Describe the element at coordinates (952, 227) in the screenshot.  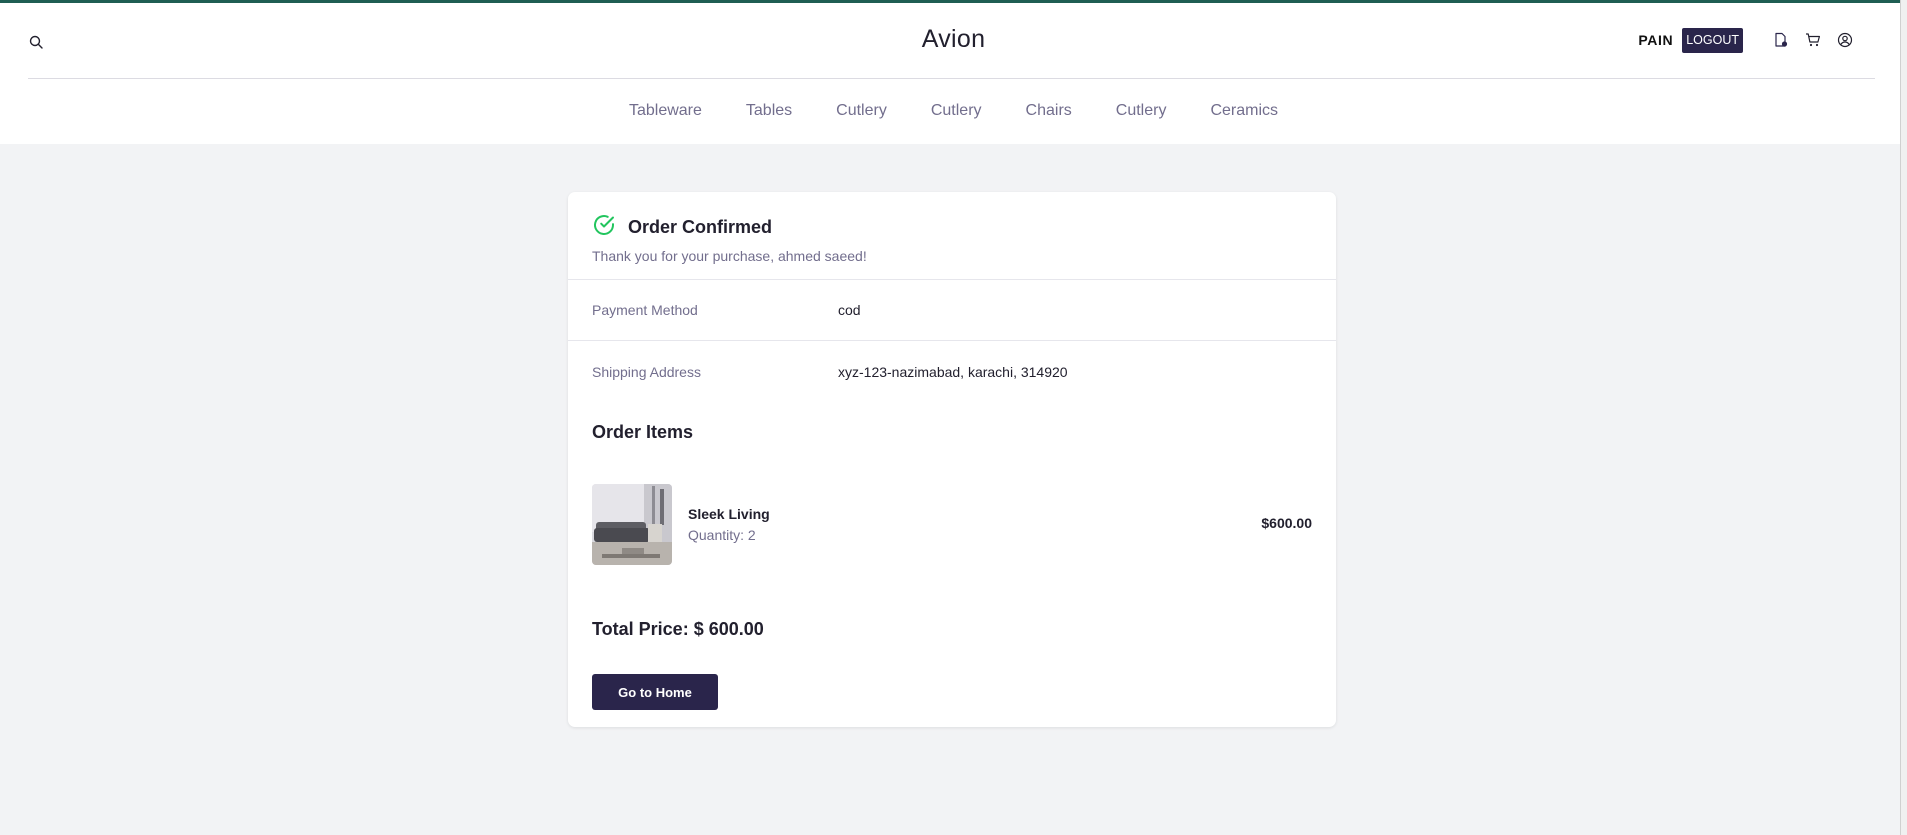
I see `confirmation-title-row: Order Confirmed` at that location.